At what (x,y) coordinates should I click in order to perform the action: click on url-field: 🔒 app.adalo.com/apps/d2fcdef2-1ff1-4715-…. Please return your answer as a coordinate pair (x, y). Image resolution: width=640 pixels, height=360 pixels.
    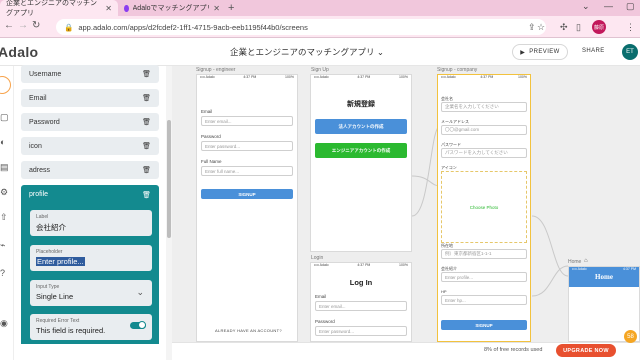
    Looking at the image, I should click on (301, 27).